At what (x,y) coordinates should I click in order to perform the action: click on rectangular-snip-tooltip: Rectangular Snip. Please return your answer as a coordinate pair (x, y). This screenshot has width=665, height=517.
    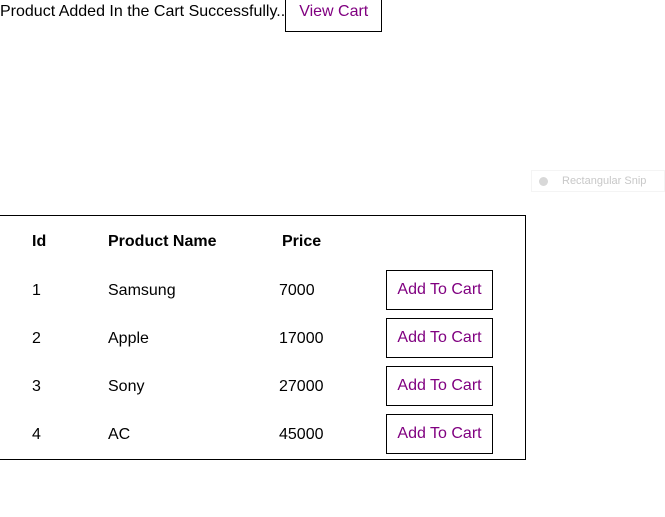
    Looking at the image, I should click on (598, 181).